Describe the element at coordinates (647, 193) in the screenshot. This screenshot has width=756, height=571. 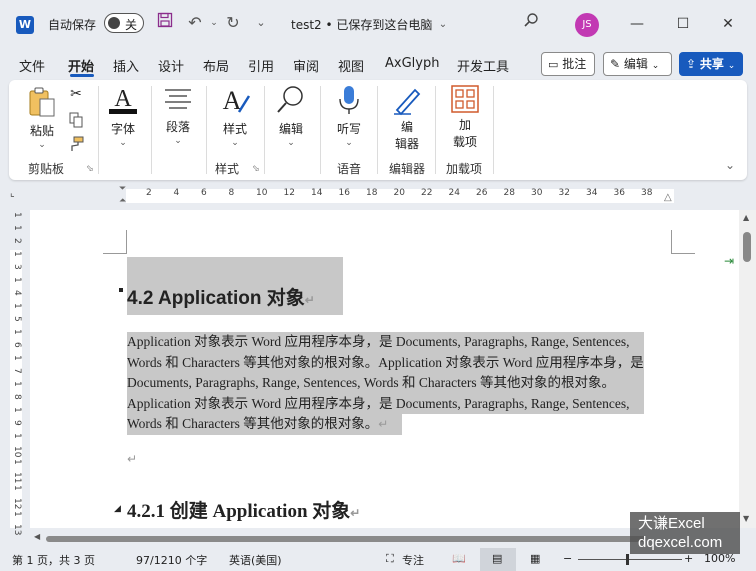
I see `ruler-number: 38` at that location.